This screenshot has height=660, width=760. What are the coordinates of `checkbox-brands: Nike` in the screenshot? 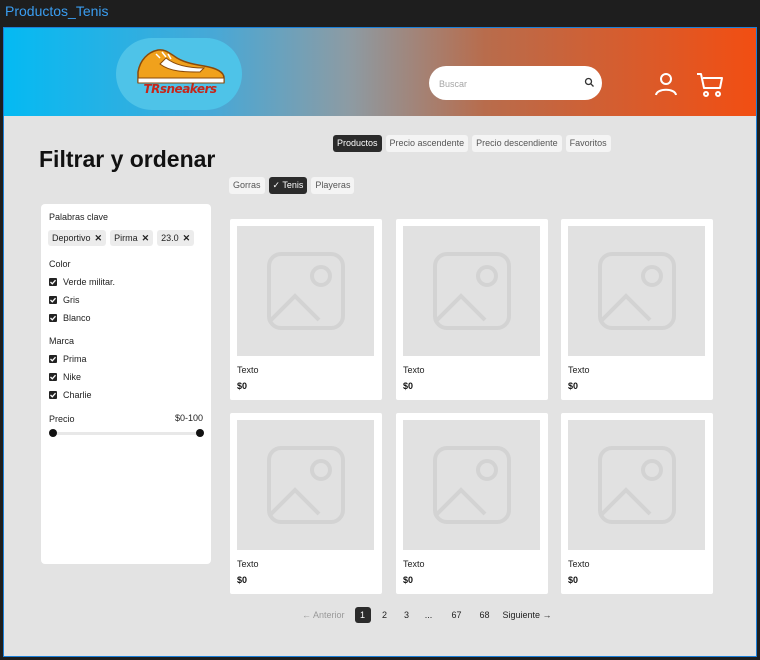 It's located at (65, 377).